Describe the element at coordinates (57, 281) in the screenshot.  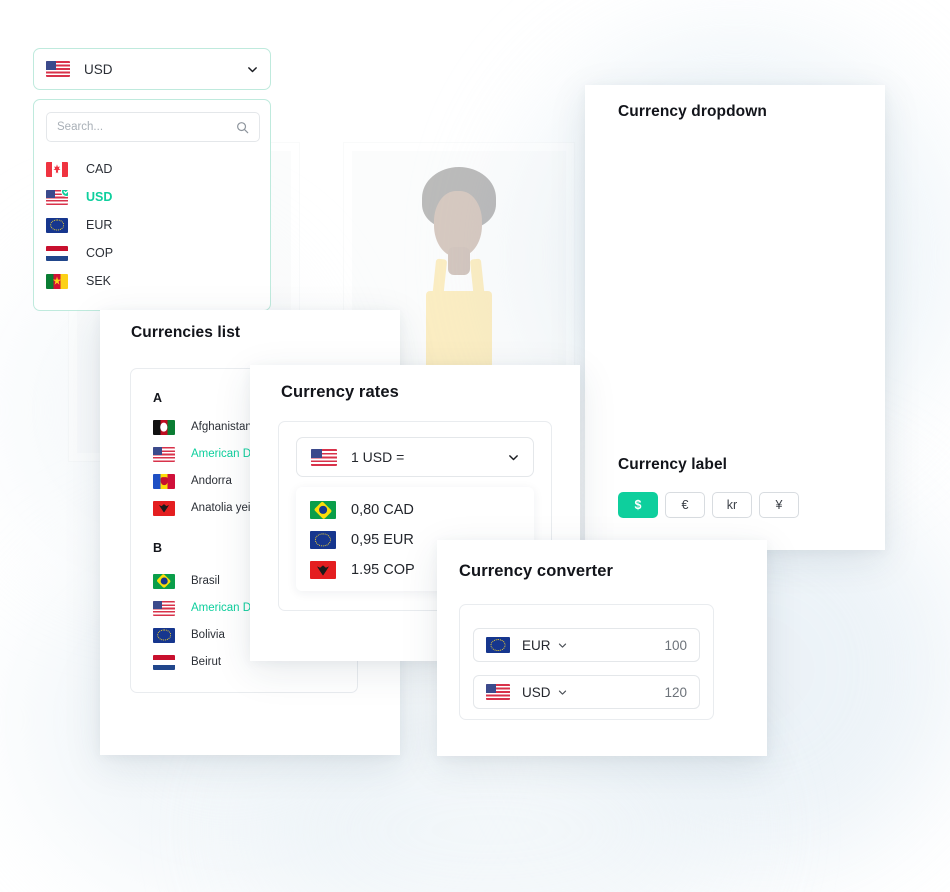
I see `flag-cameroon-icon` at that location.